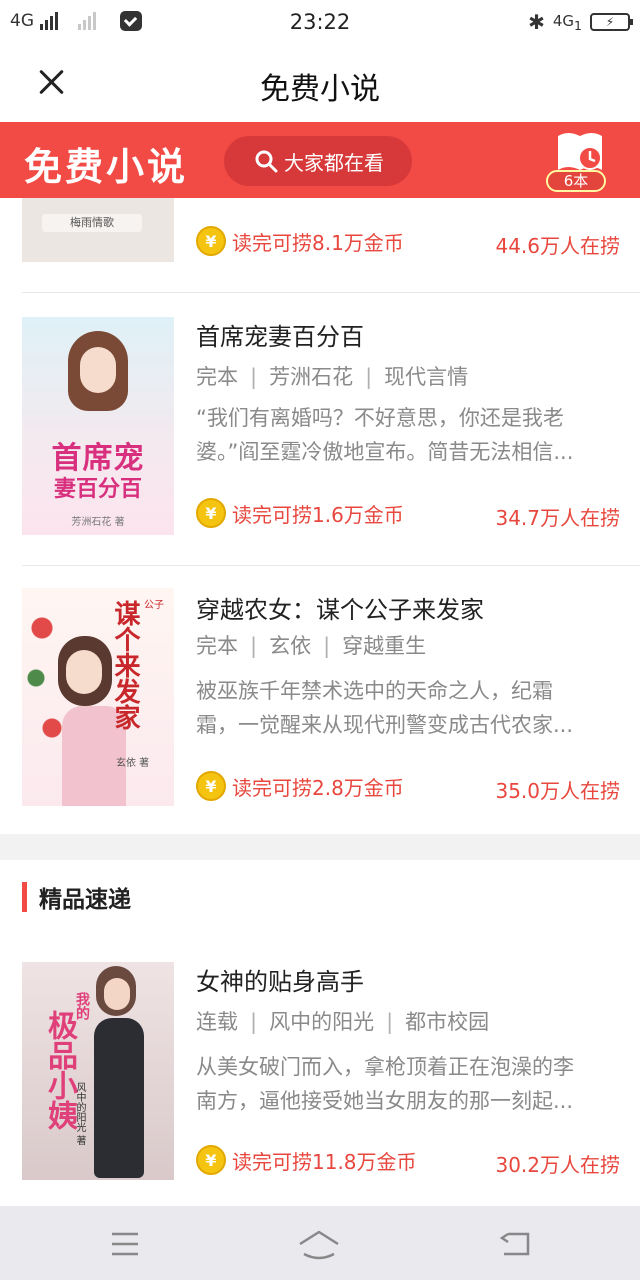 This screenshot has height=1280, width=640. Describe the element at coordinates (320, 23) in the screenshot. I see `status-bar: 4G 23:22 ✱ 4G1 ⚡` at that location.